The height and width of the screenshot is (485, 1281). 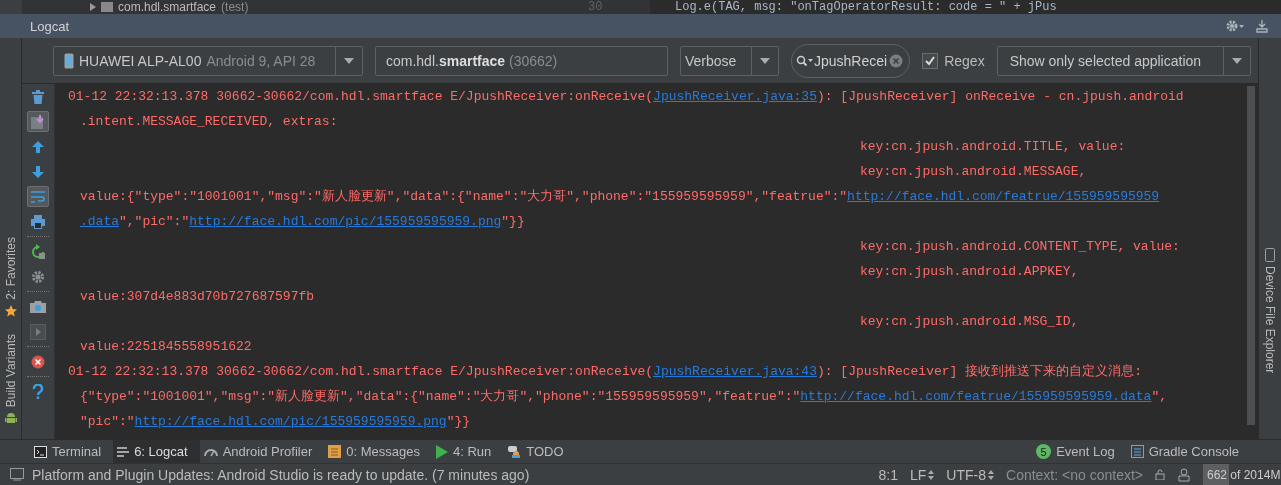 What do you see at coordinates (964, 60) in the screenshot?
I see `checkbox-label: Regex` at bounding box center [964, 60].